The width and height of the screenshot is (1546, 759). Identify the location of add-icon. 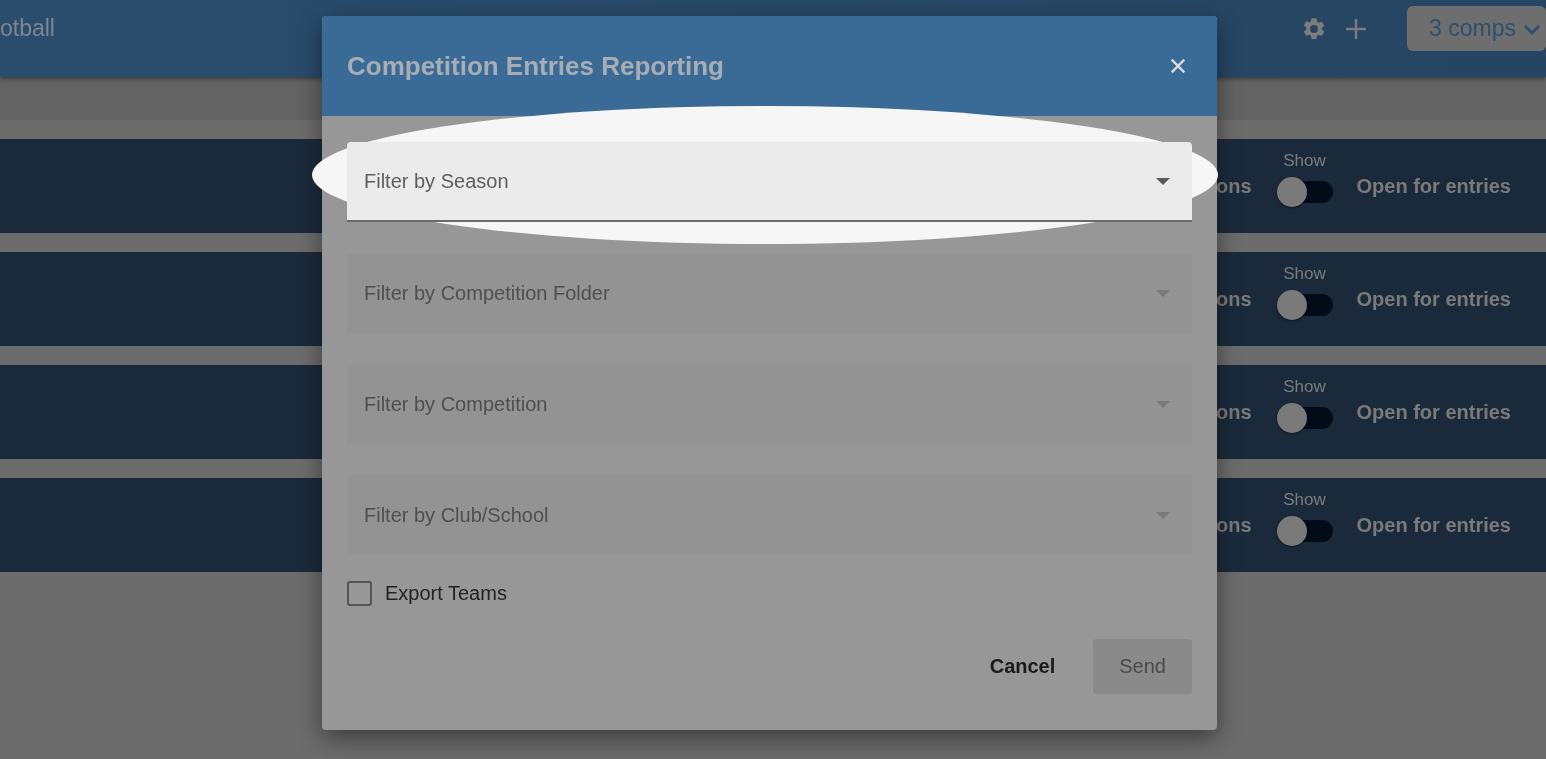
(1356, 28).